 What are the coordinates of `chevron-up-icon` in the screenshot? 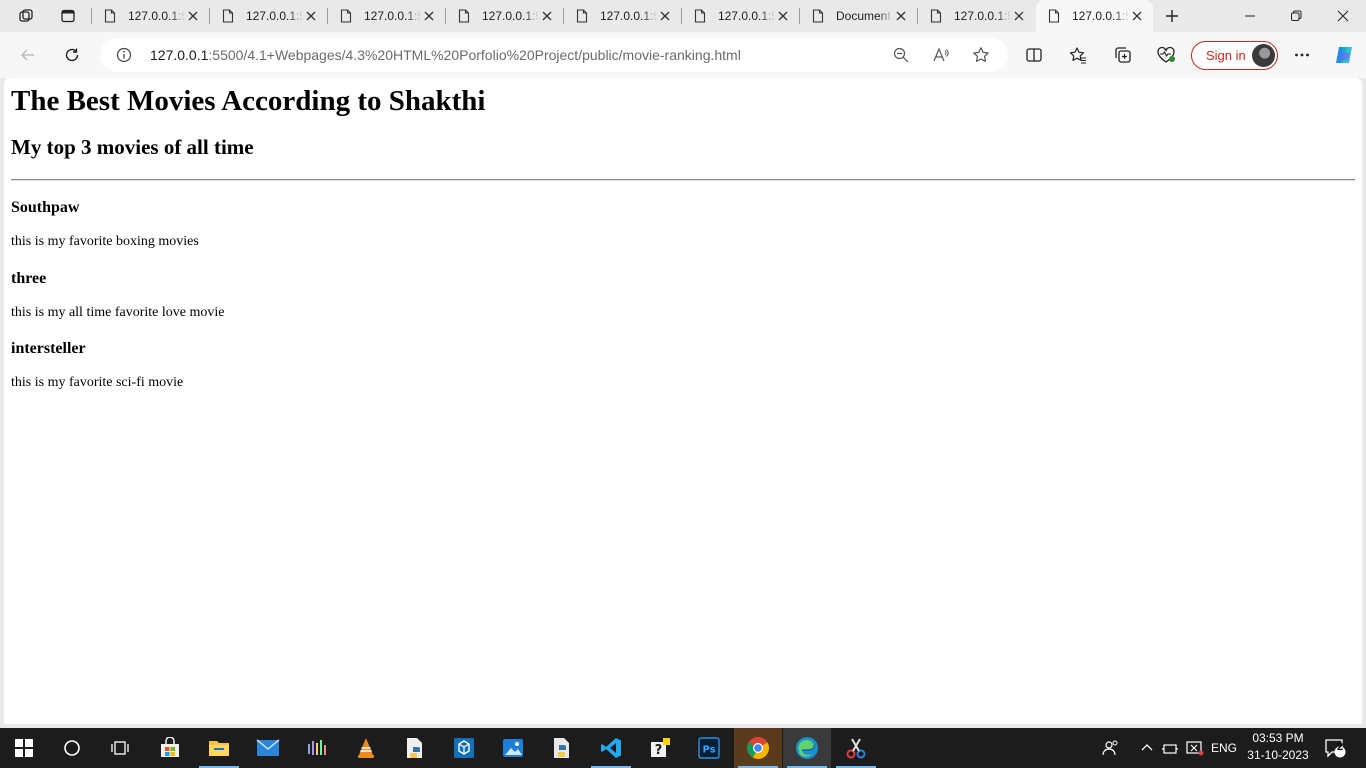 It's located at (1147, 748).